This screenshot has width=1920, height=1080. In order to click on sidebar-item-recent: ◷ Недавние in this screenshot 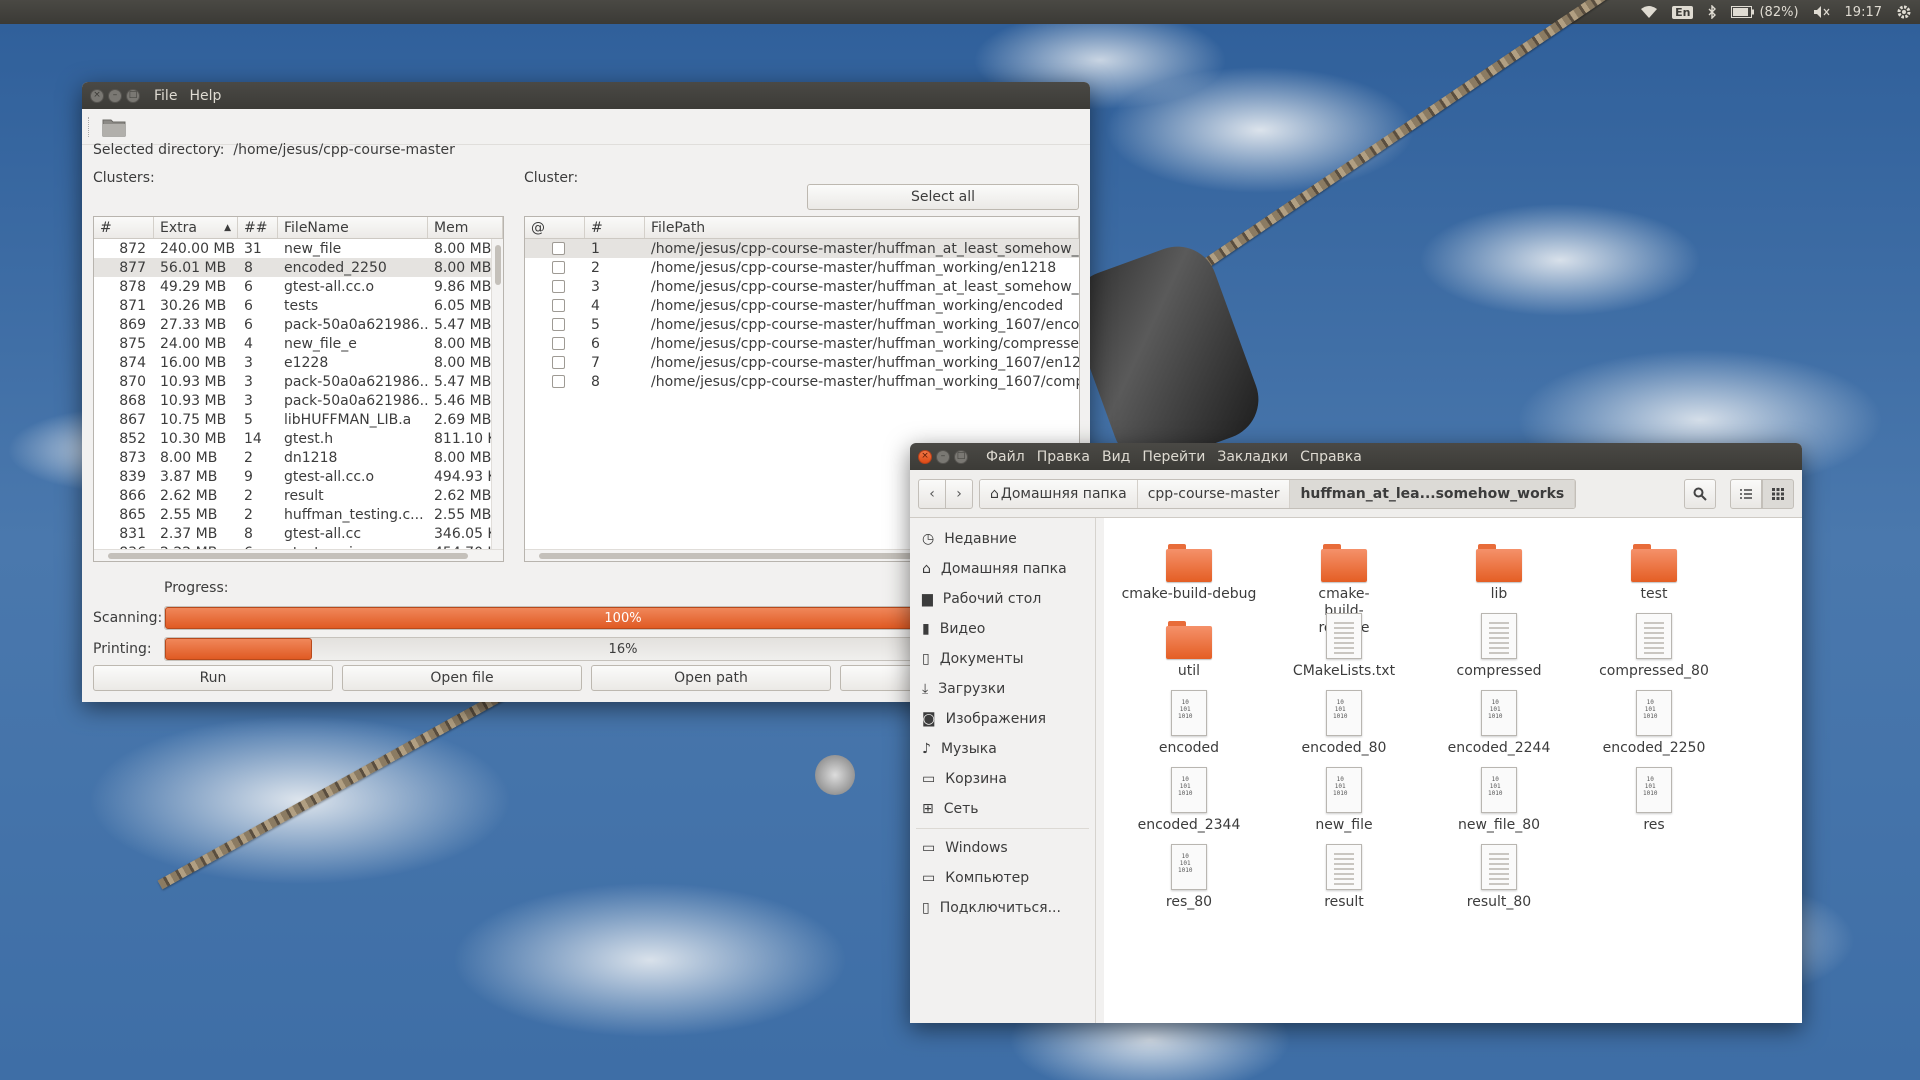, I will do `click(1002, 539)`.